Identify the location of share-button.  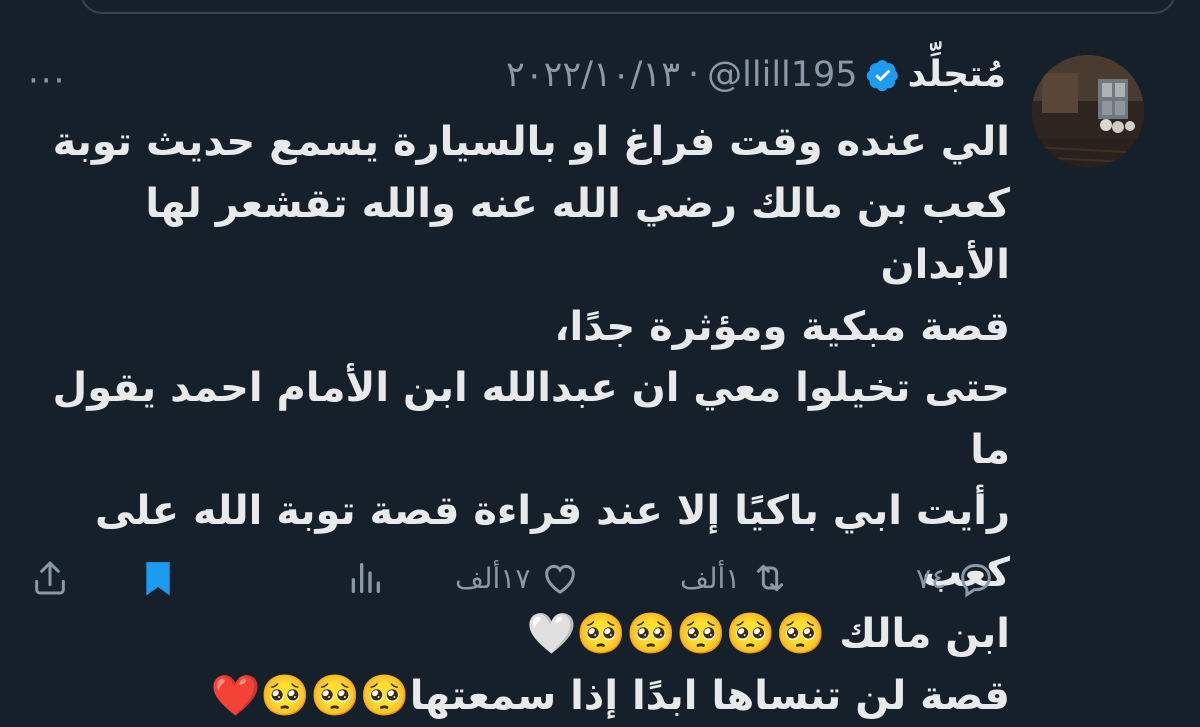
(50, 578).